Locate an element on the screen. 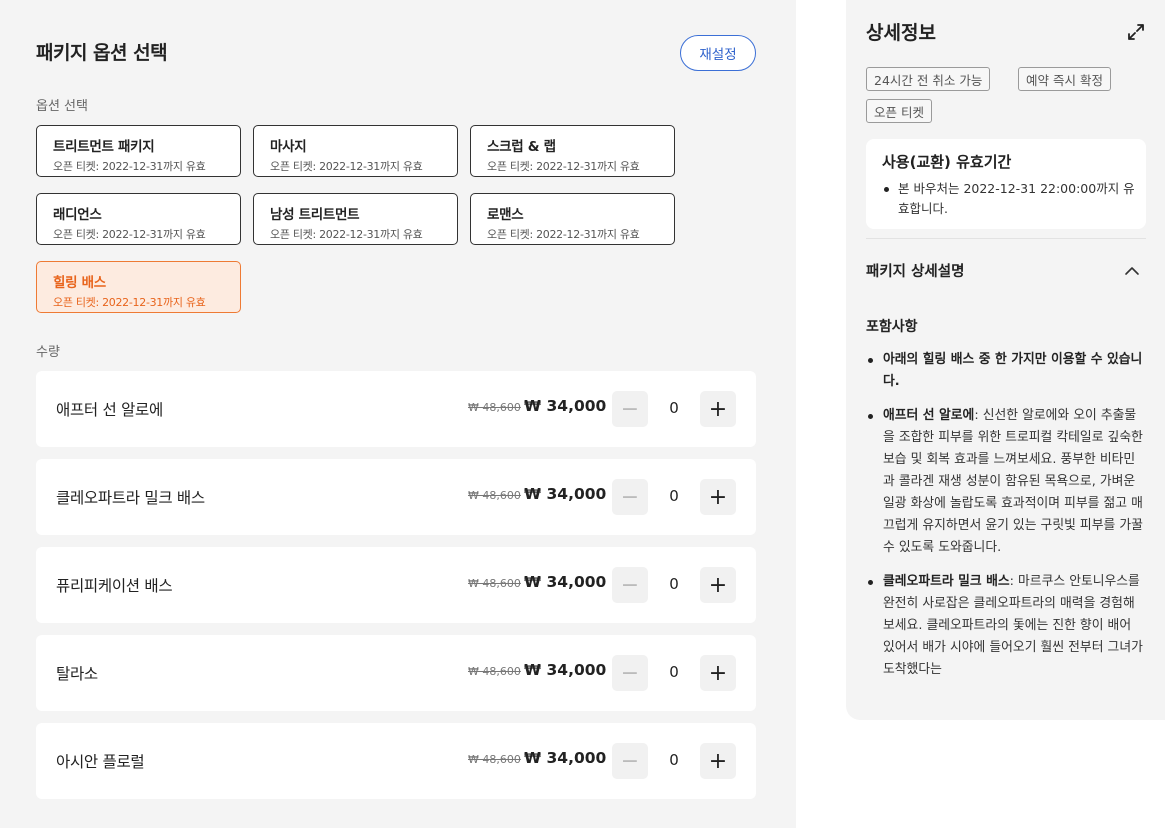  page-title: 패키지 옵션 선택 is located at coordinates (102, 53).